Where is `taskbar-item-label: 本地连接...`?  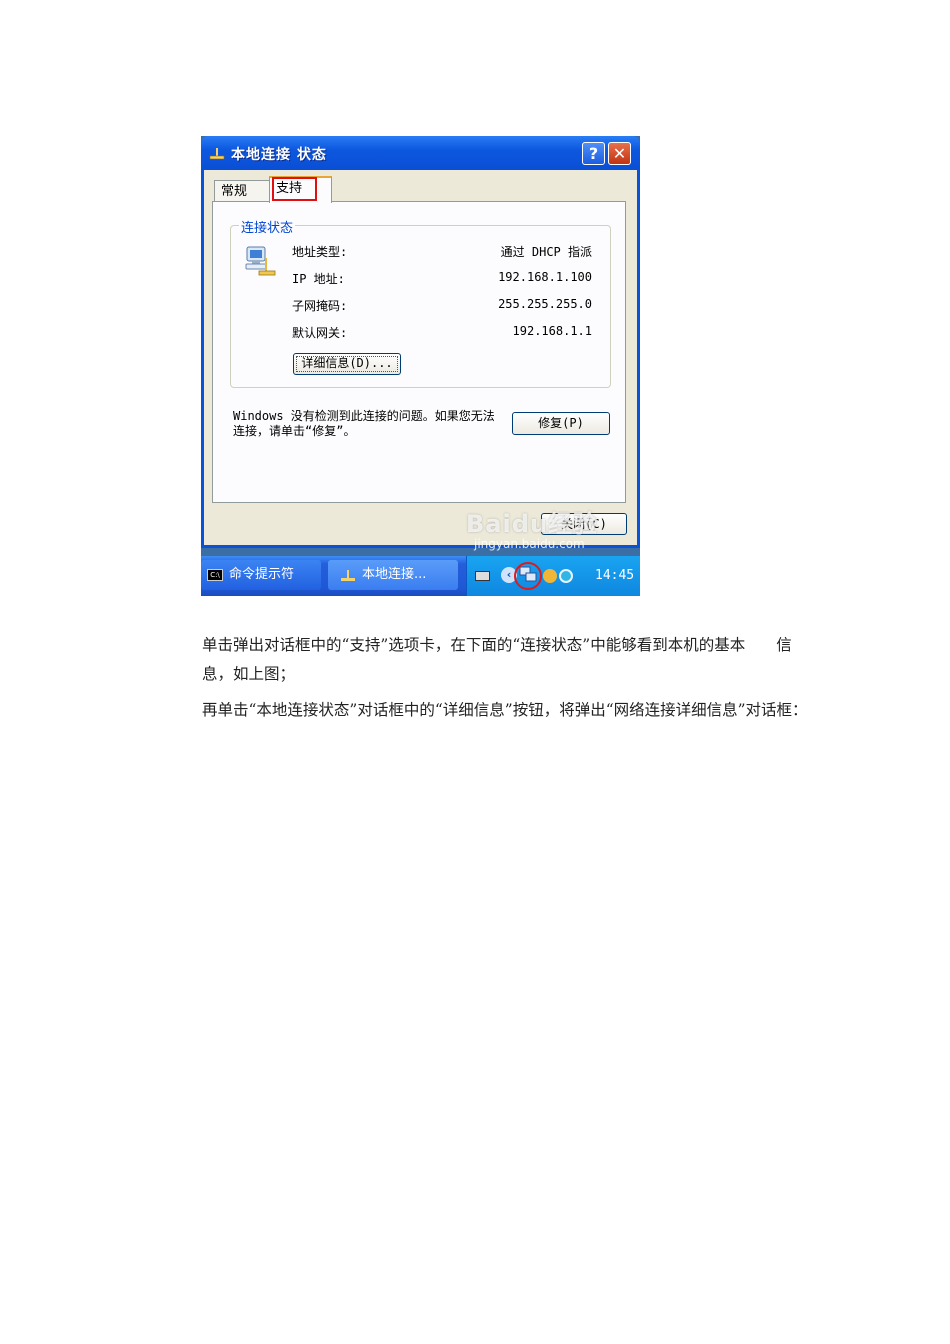 taskbar-item-label: 本地连接... is located at coordinates (394, 574).